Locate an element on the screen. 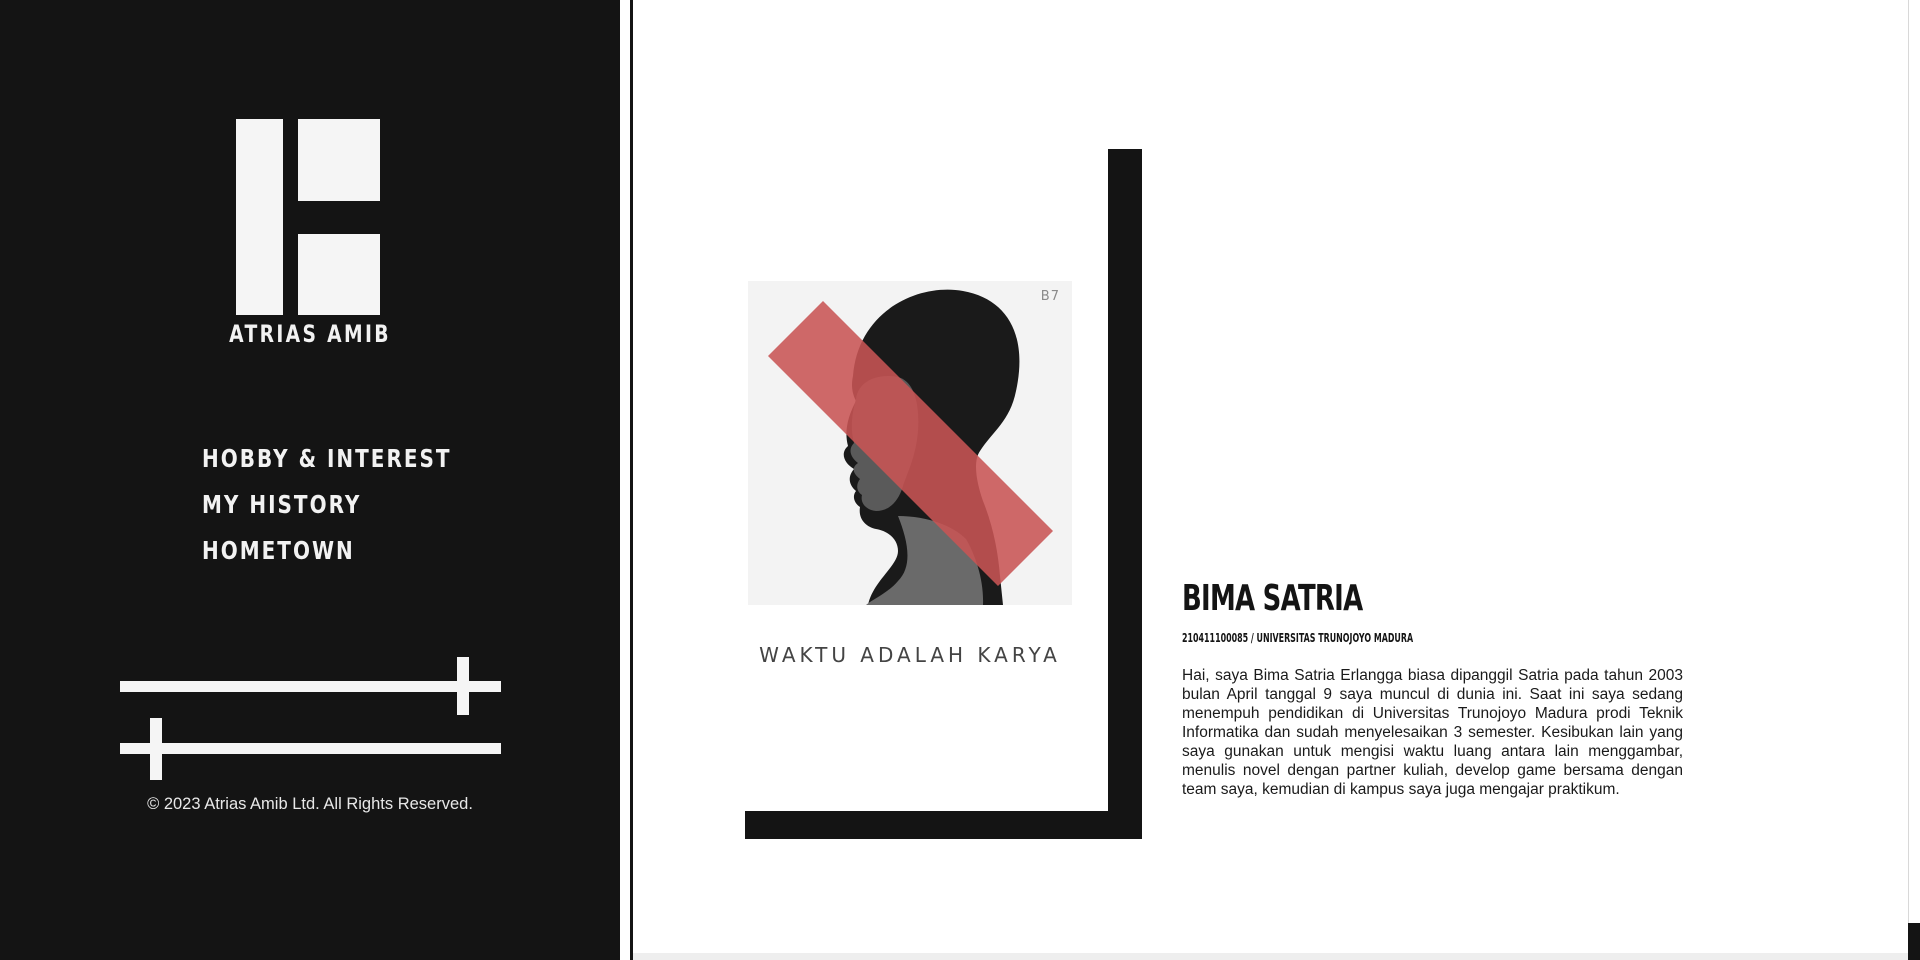  profile-name: BIMA SATRIA is located at coordinates (1272, 598).